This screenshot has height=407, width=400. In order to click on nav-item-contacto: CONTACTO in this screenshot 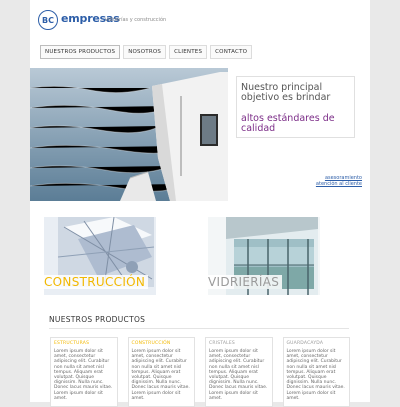, I will do `click(231, 52)`.